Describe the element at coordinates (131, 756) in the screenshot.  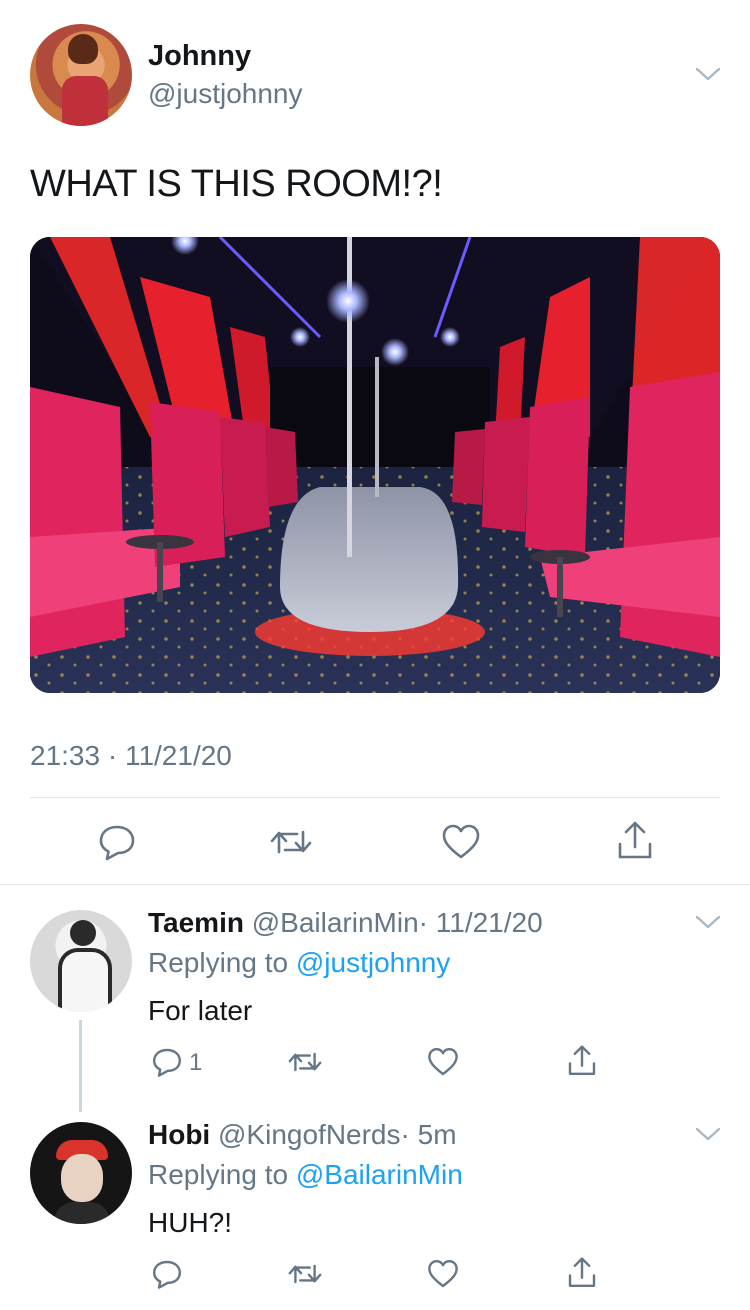
I see `tweet-timestamp: 21:33 · 11/21/20` at that location.